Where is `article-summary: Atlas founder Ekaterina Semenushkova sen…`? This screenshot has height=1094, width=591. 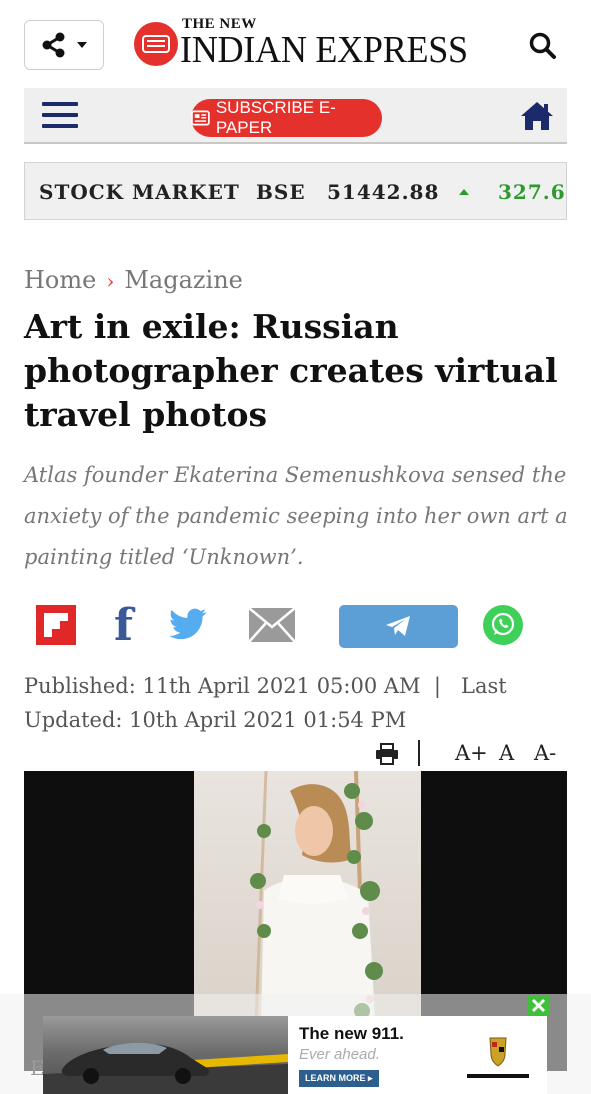 article-summary: Atlas founder Ekaterina Semenushkova sen… is located at coordinates (296, 516).